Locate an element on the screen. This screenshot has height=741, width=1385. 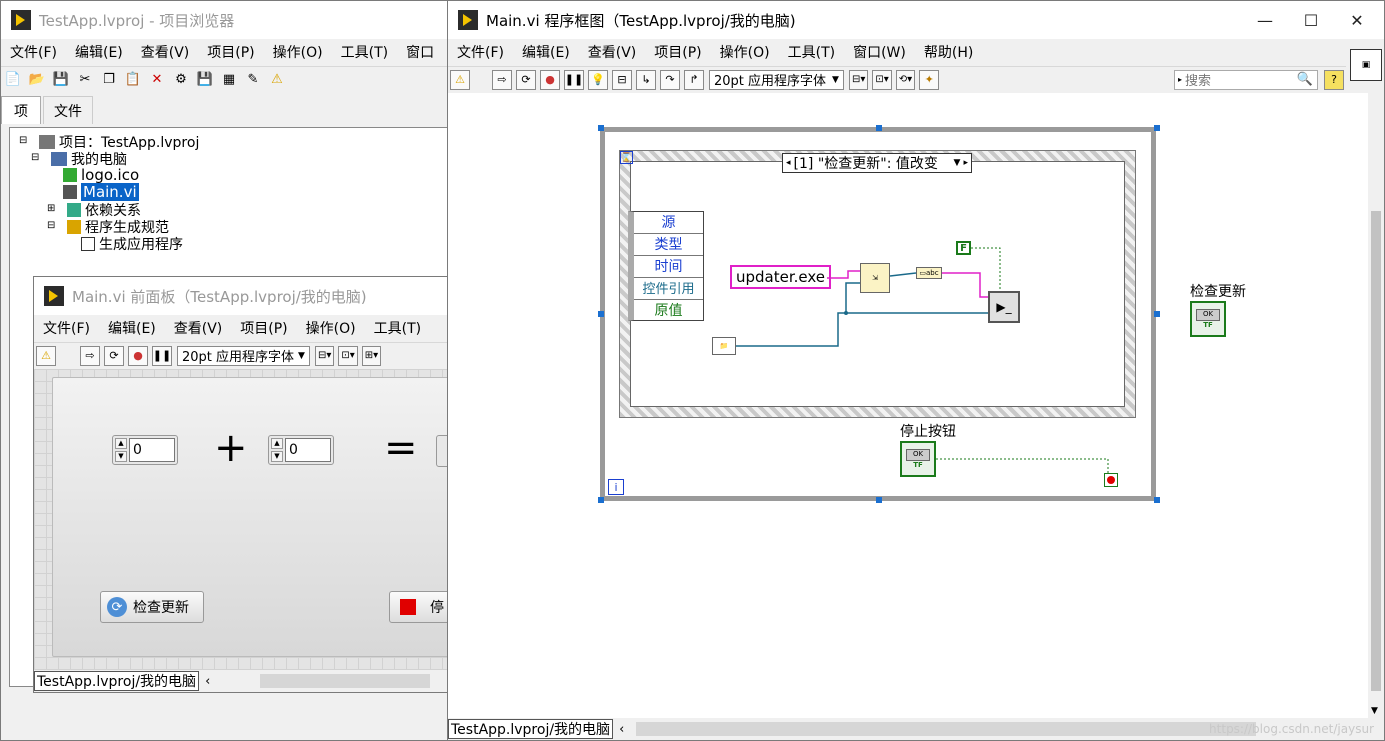
close-icon: ✕ is located at coordinates (1357, 20).